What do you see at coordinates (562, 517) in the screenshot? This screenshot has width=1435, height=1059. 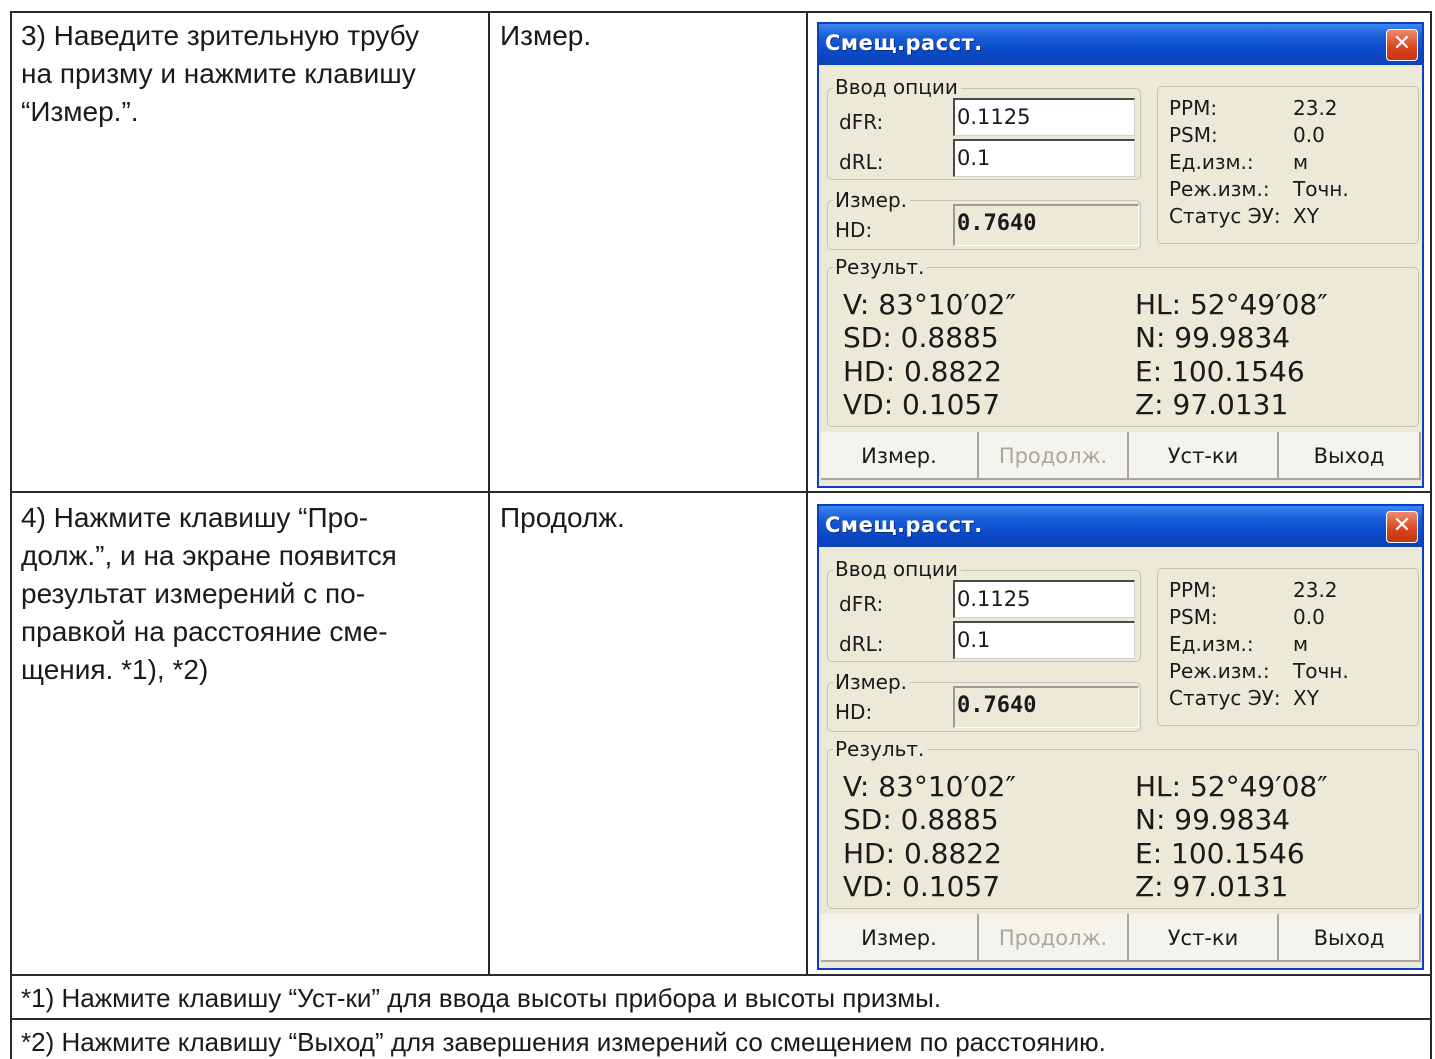 I see `step-4-key: Продолж.` at bounding box center [562, 517].